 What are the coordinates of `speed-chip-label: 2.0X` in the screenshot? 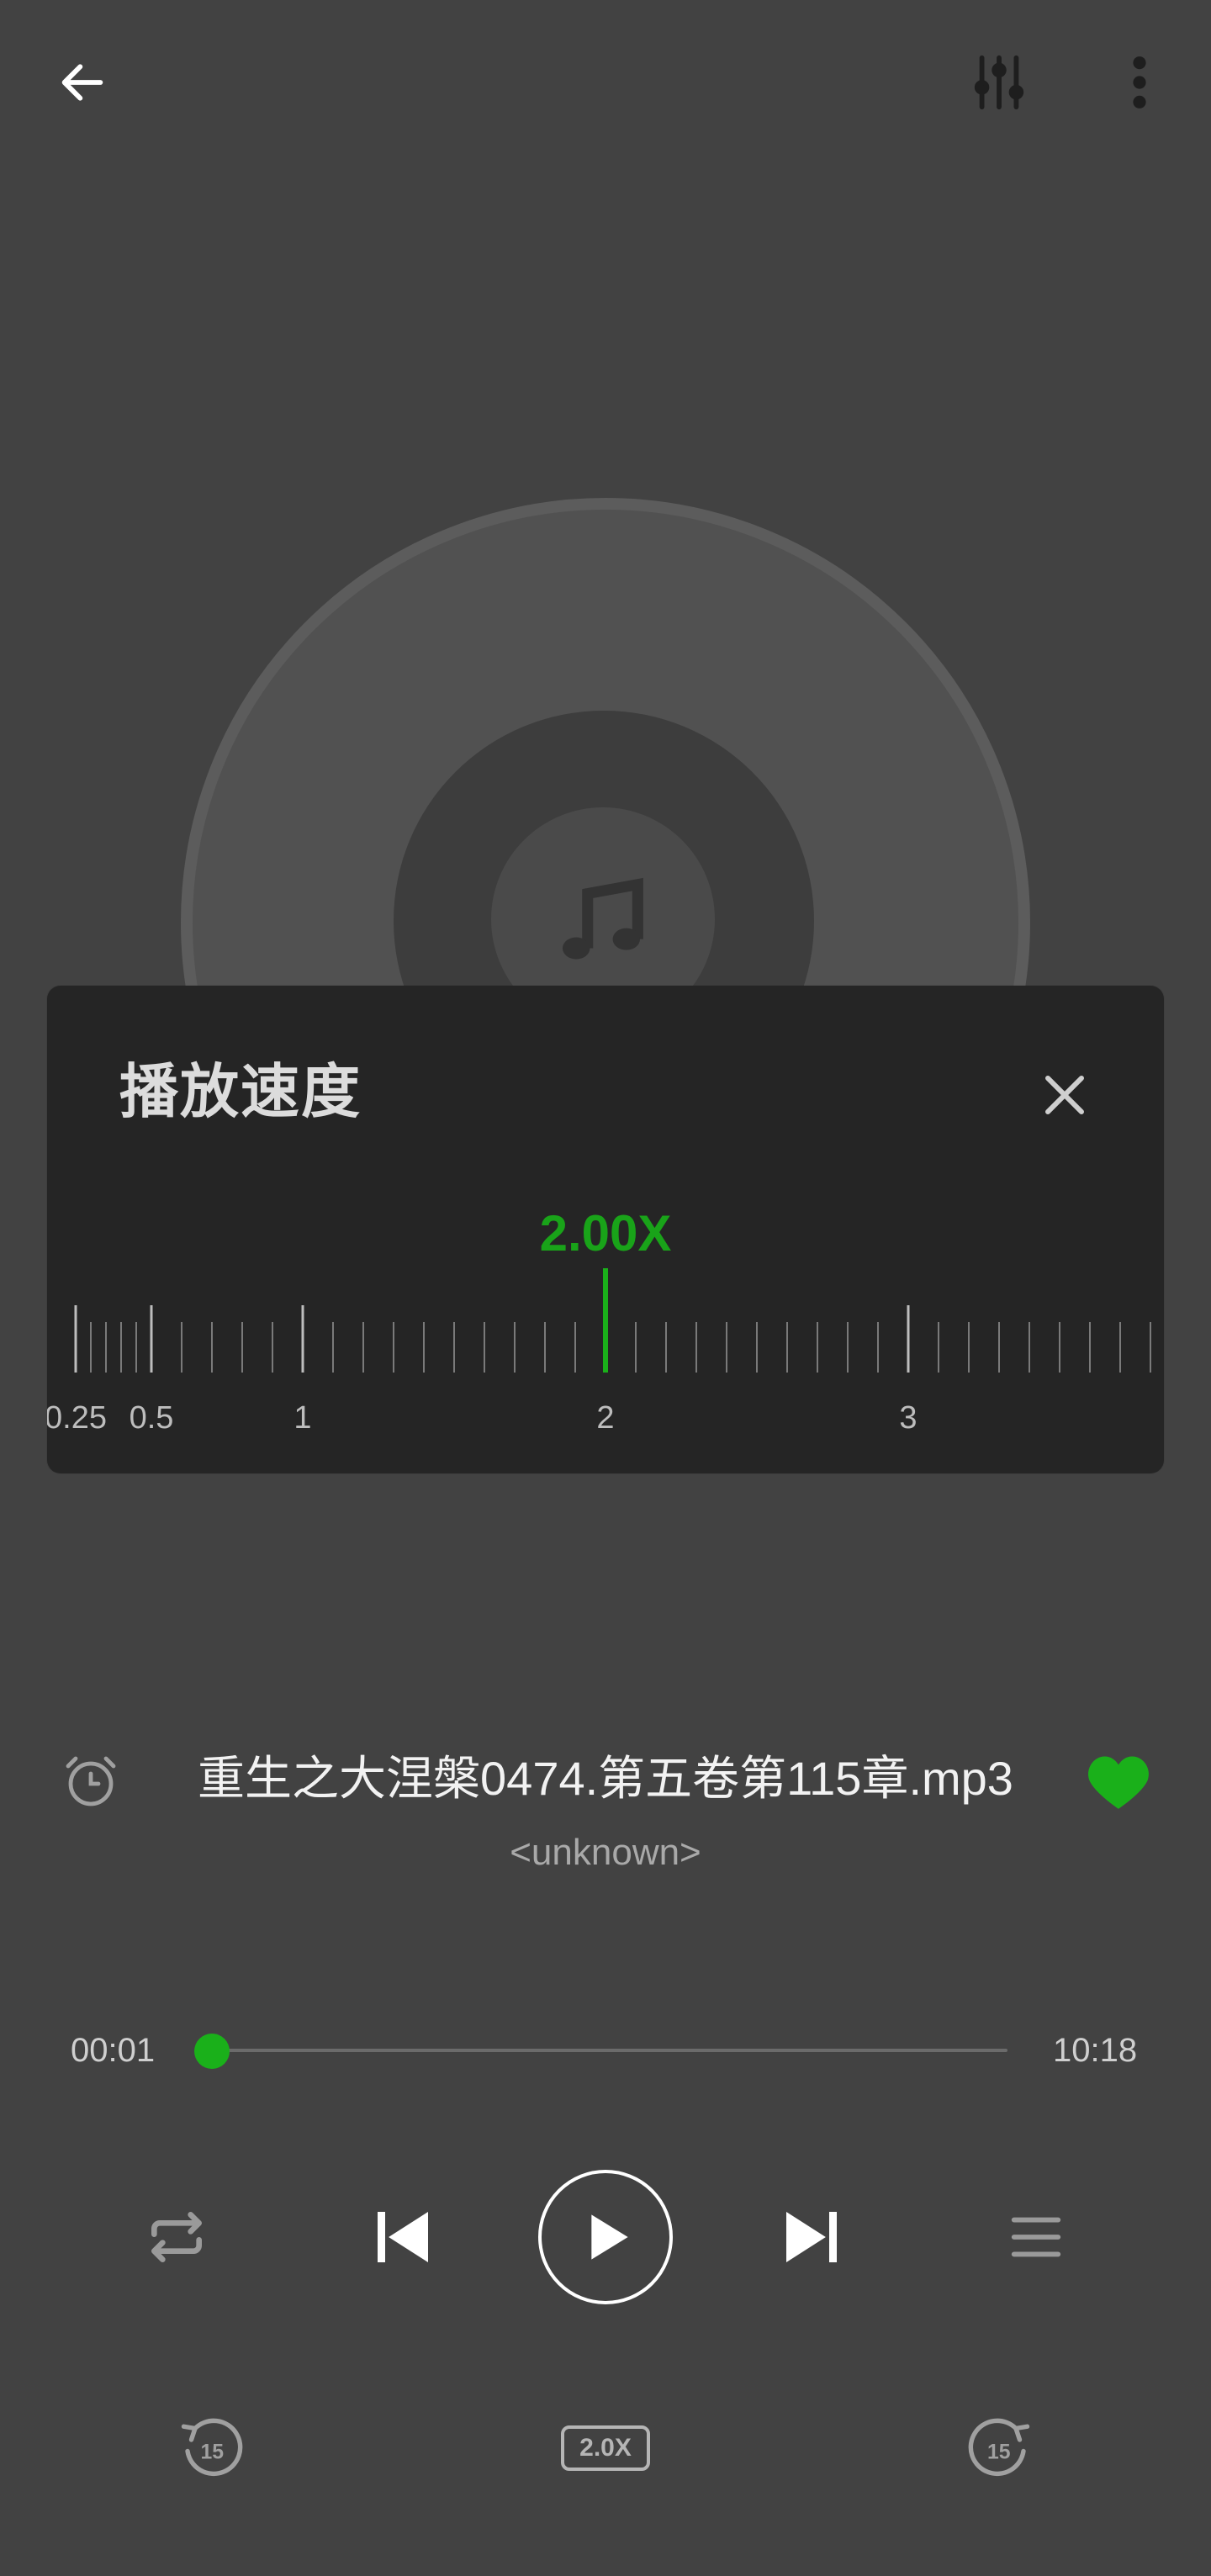 It's located at (605, 2448).